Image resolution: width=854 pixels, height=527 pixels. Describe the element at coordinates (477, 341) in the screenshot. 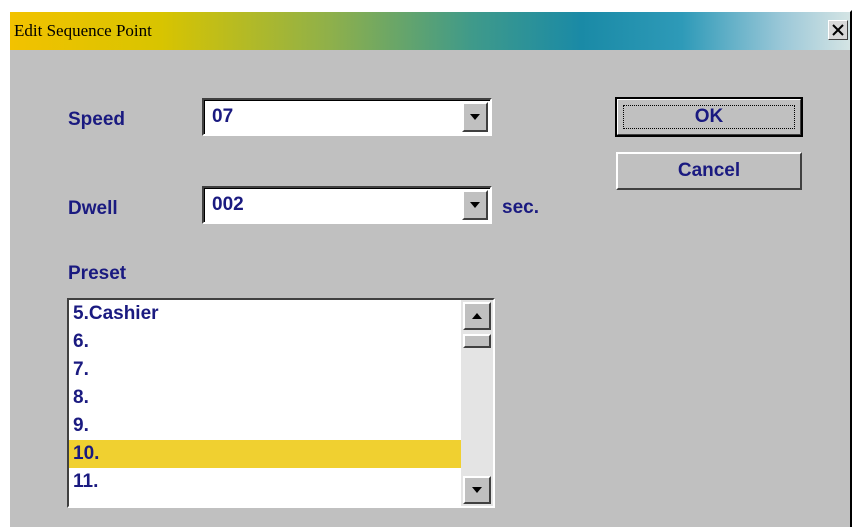

I see `scroll-thumb` at that location.